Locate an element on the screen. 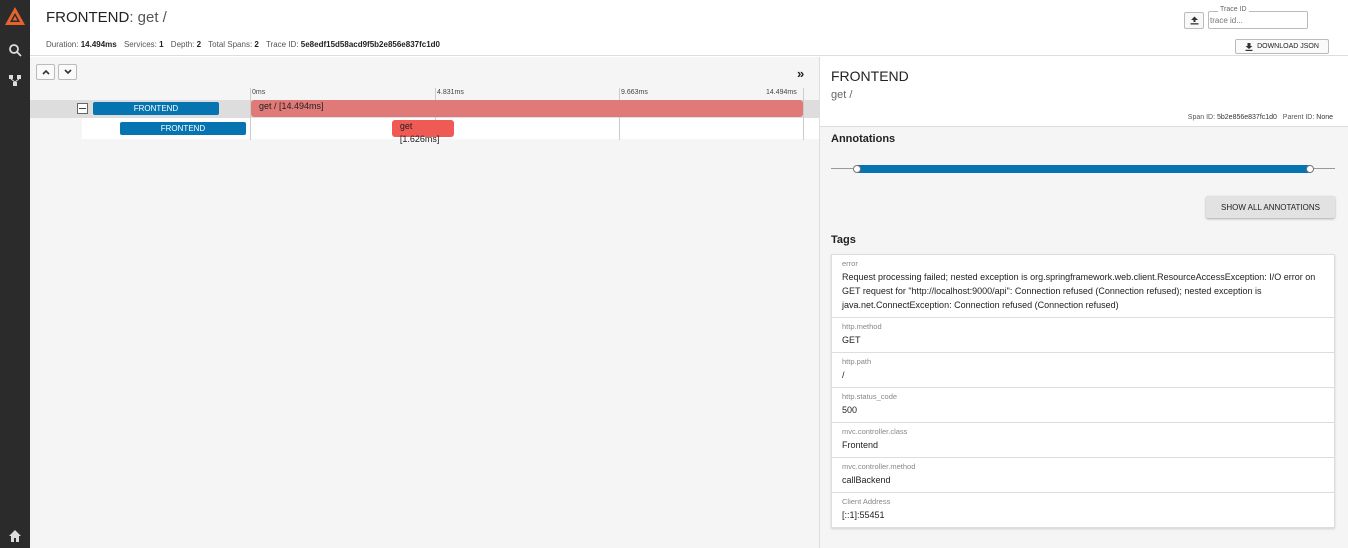 The height and width of the screenshot is (548, 1348). expand-all-button is located at coordinates (67, 72).